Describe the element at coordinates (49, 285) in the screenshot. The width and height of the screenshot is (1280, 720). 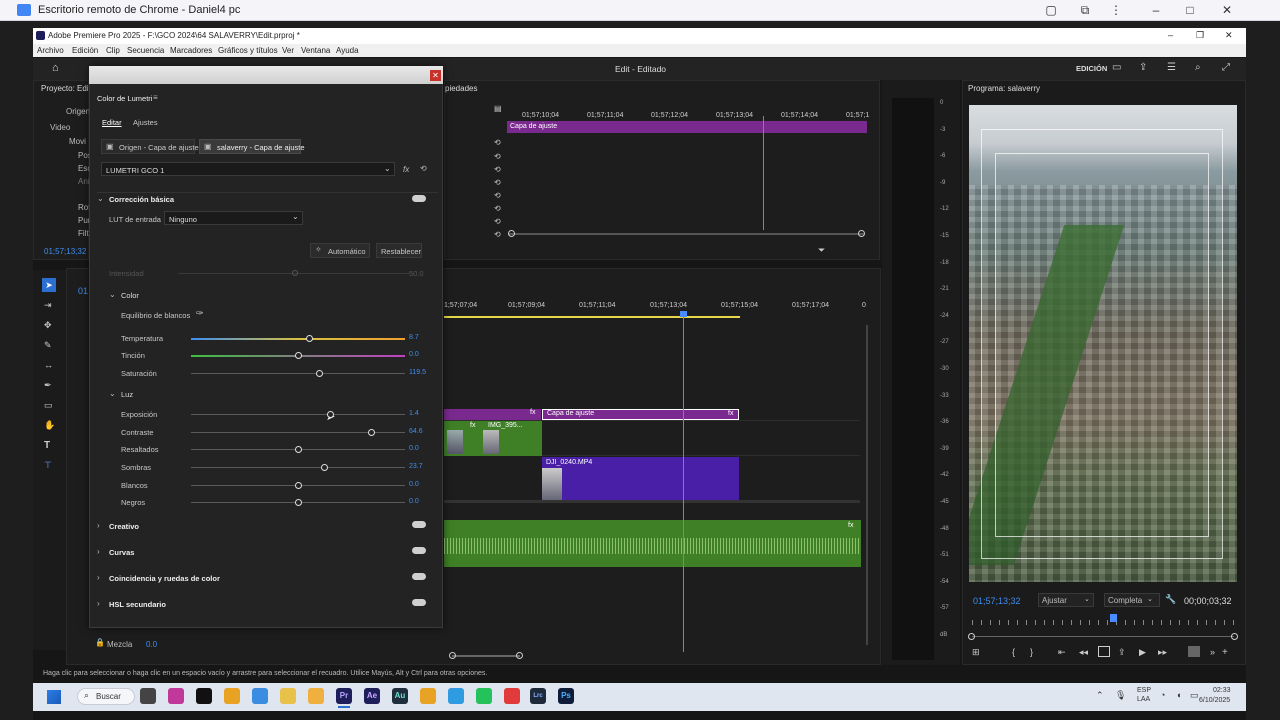
I see `selection-tool-icon: ➤` at that location.